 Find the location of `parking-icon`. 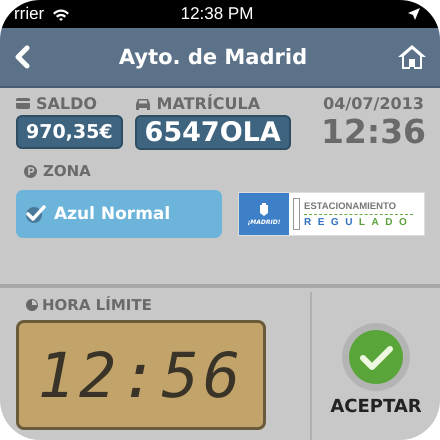

parking-icon is located at coordinates (30, 171).